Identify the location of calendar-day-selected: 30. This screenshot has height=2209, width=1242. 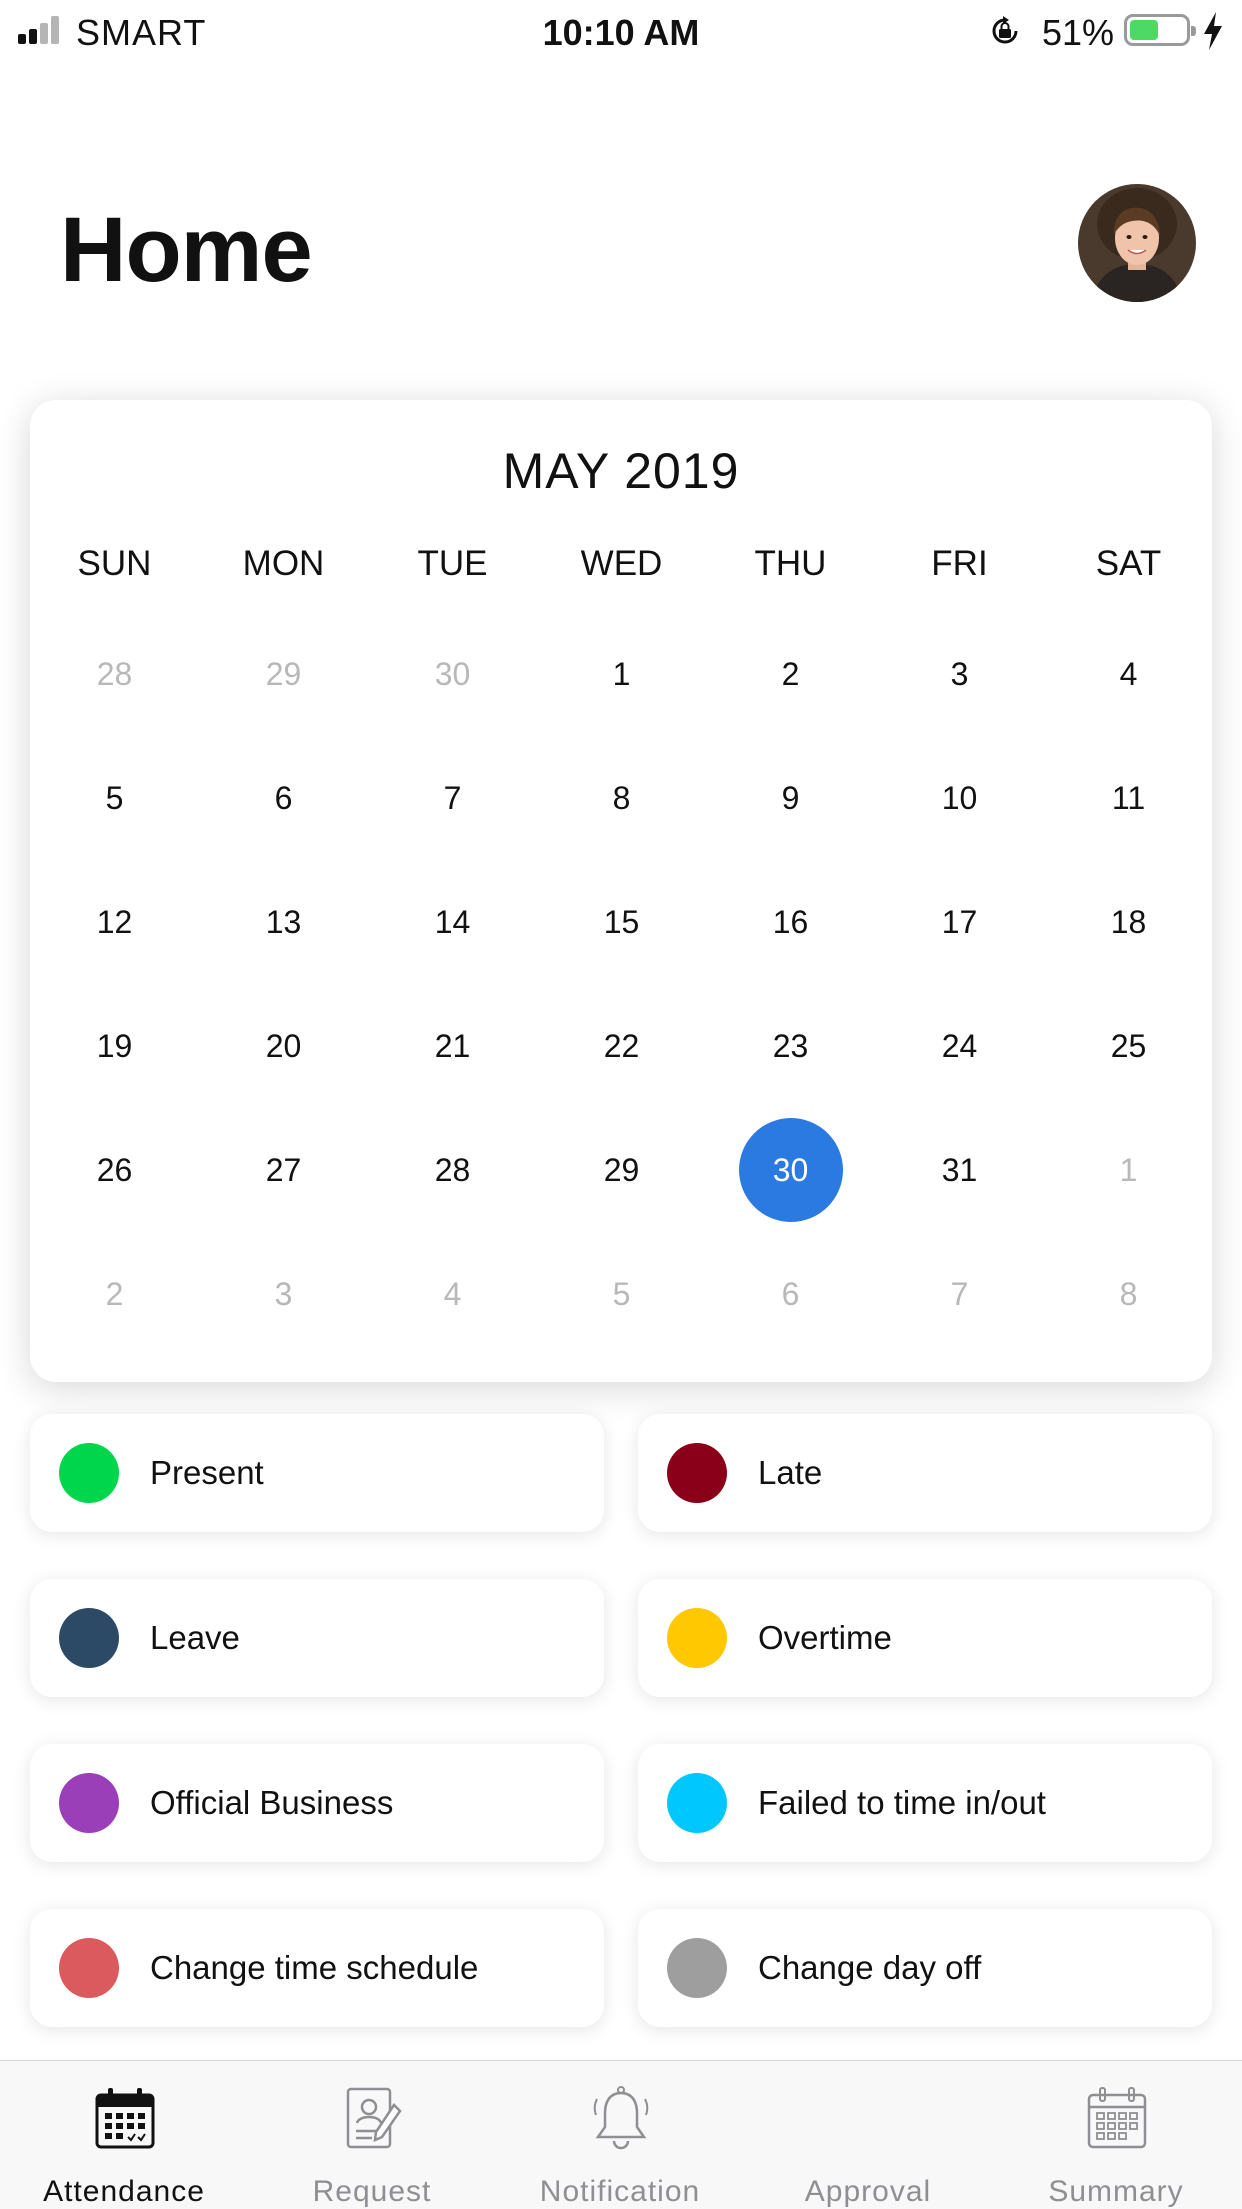
(790, 1170).